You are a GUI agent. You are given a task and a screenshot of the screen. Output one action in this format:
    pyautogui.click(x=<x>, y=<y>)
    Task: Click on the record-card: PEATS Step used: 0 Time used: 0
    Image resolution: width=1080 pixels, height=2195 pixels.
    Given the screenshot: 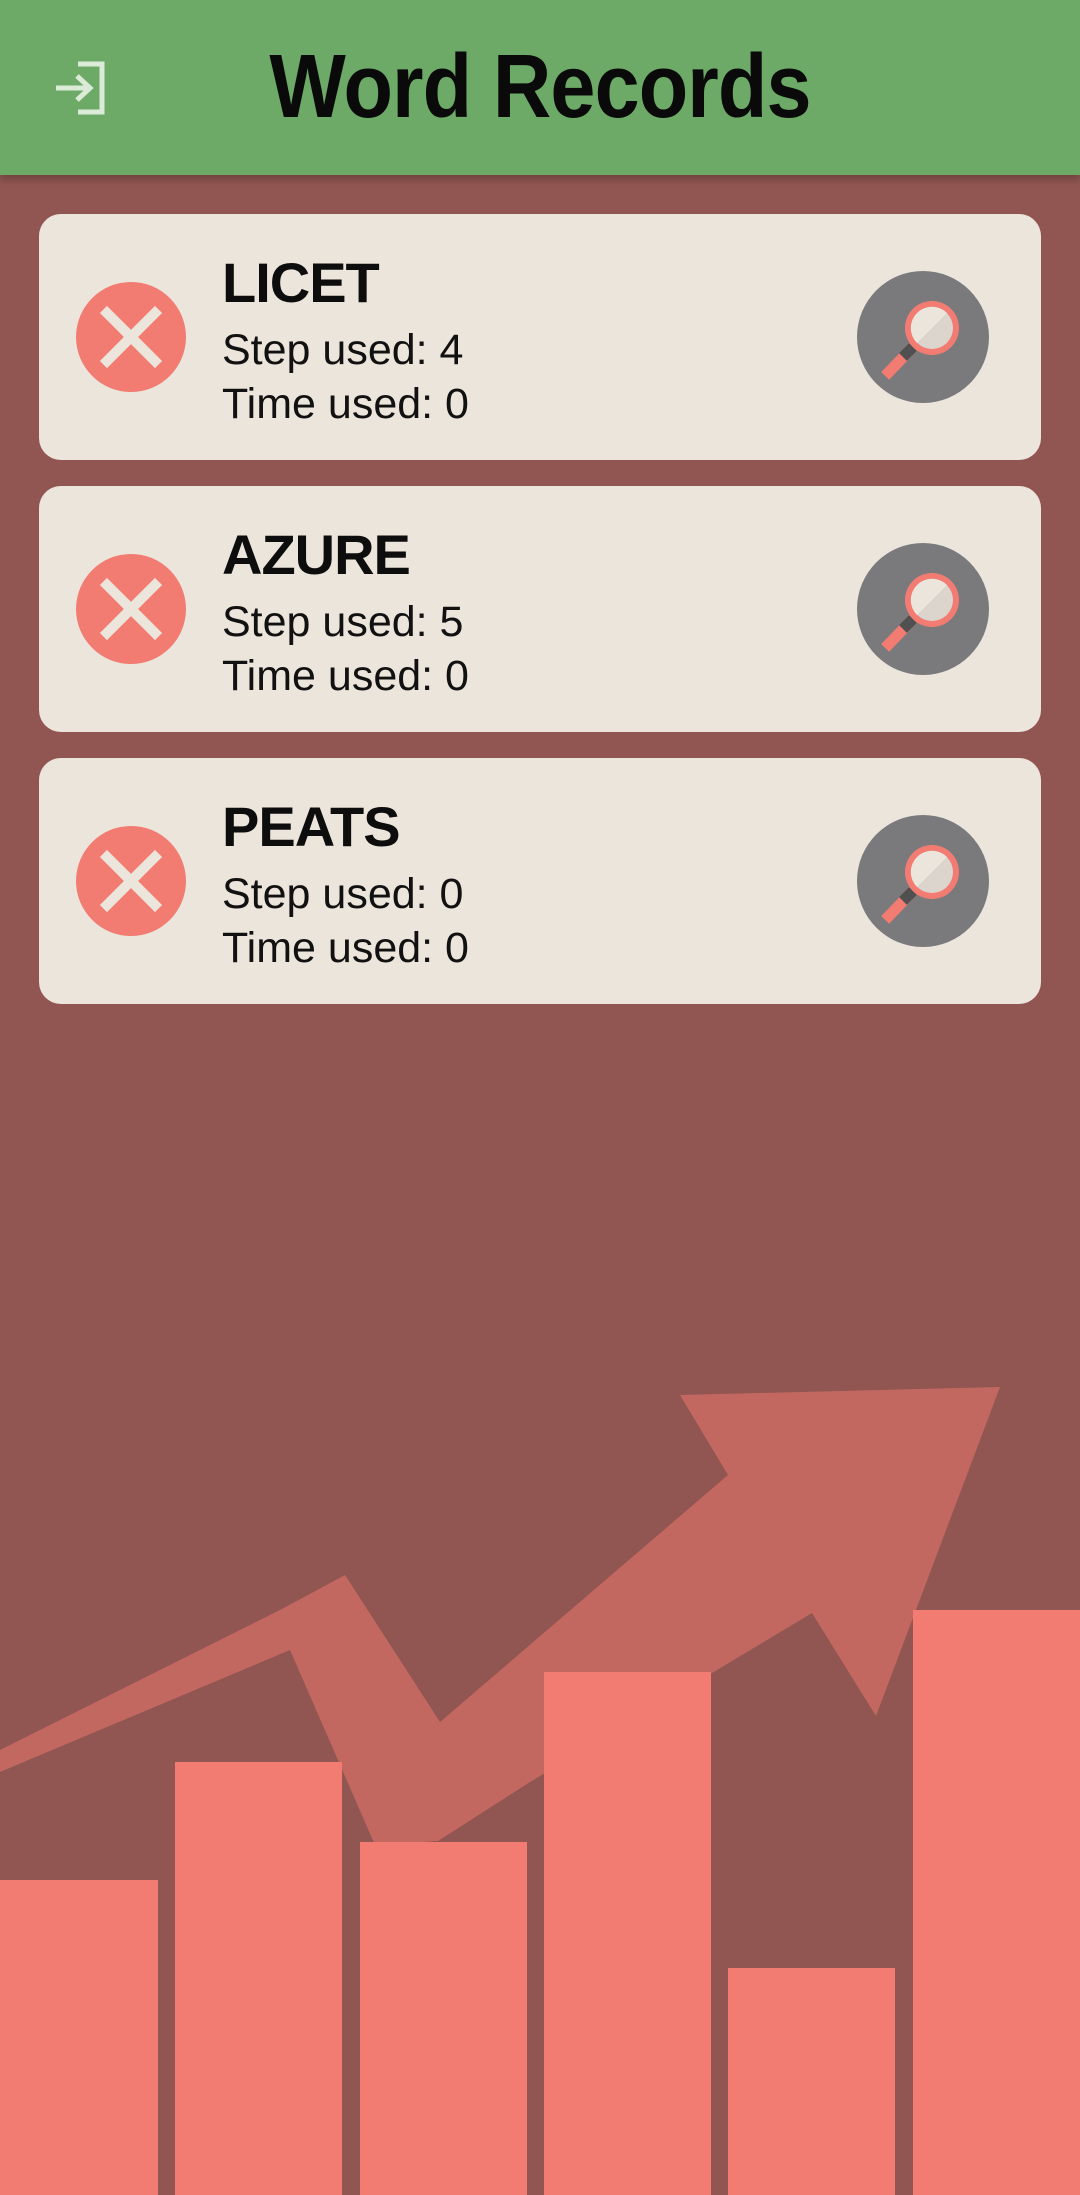 What is the action you would take?
    pyautogui.click(x=540, y=881)
    